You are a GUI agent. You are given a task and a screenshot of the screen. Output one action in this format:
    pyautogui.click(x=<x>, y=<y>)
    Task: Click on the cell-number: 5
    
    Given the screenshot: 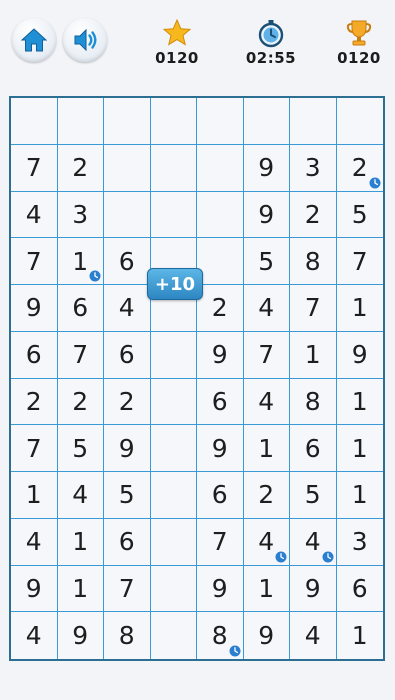 What is the action you would take?
    pyautogui.click(x=312, y=495)
    